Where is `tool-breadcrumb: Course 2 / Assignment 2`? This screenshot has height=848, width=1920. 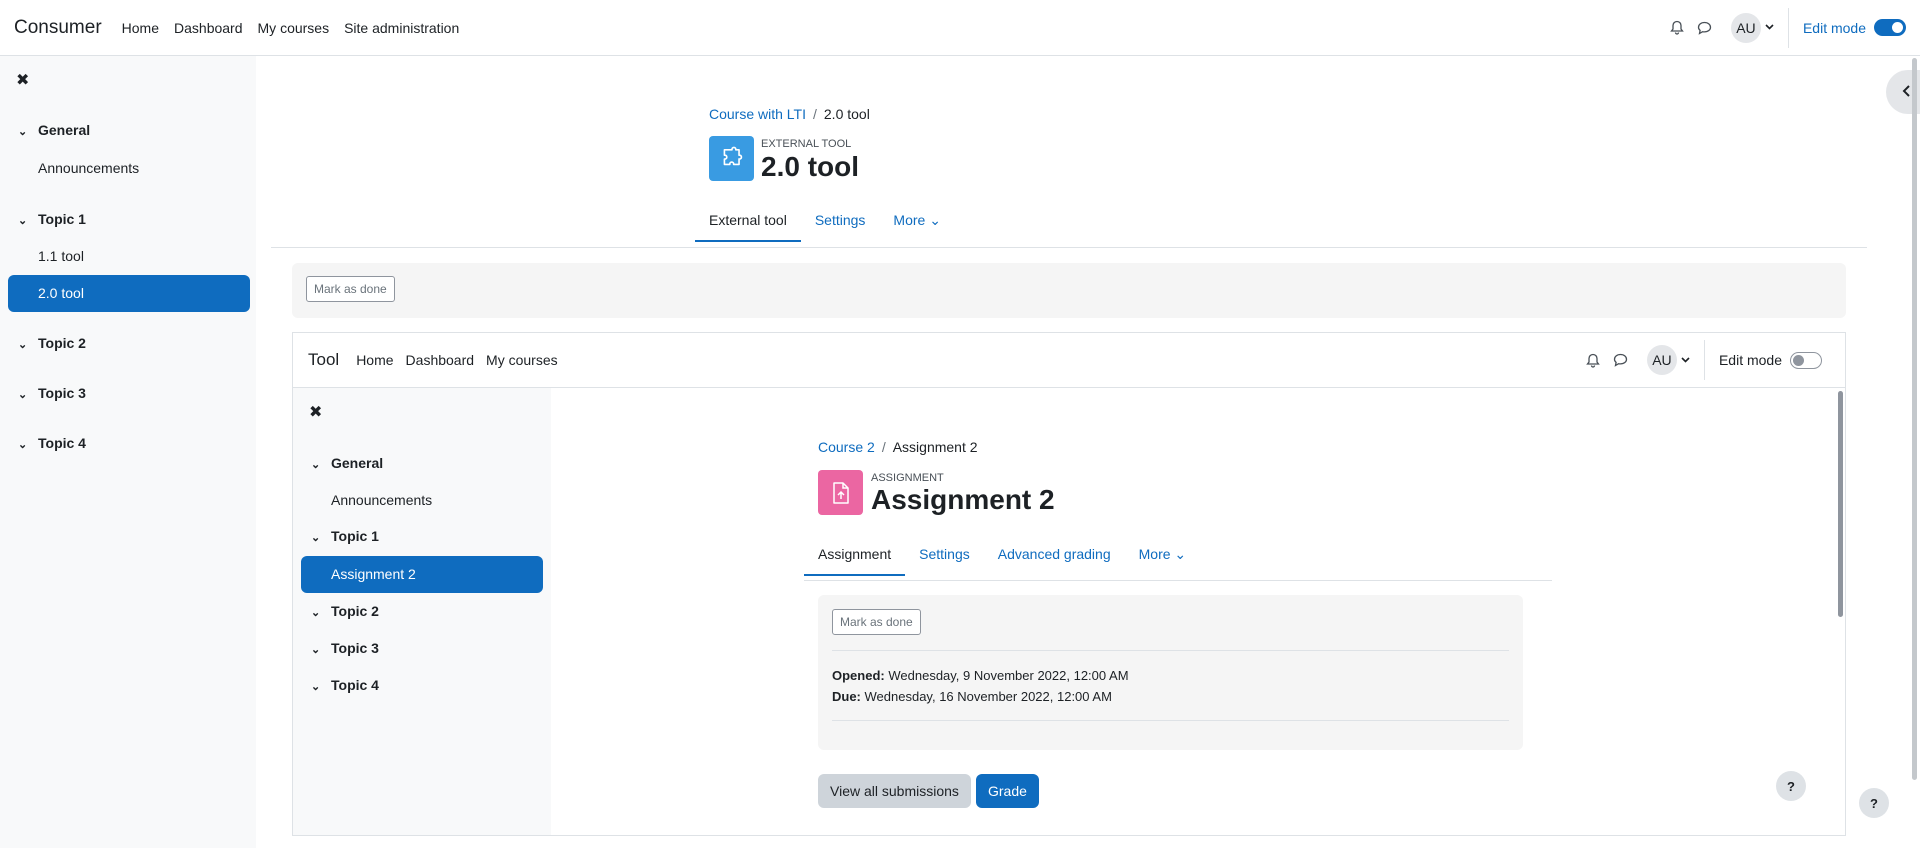 tool-breadcrumb: Course 2 / Assignment 2 is located at coordinates (898, 447).